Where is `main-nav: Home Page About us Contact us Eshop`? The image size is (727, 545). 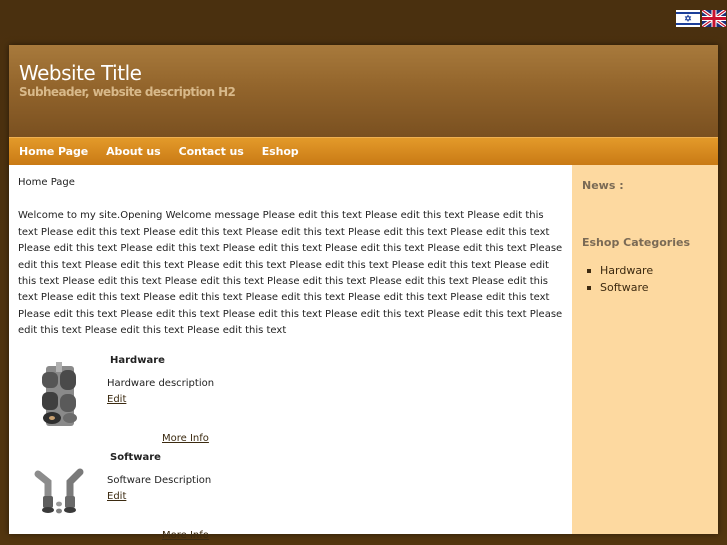 main-nav: Home Page About us Contact us Eshop is located at coordinates (363, 151).